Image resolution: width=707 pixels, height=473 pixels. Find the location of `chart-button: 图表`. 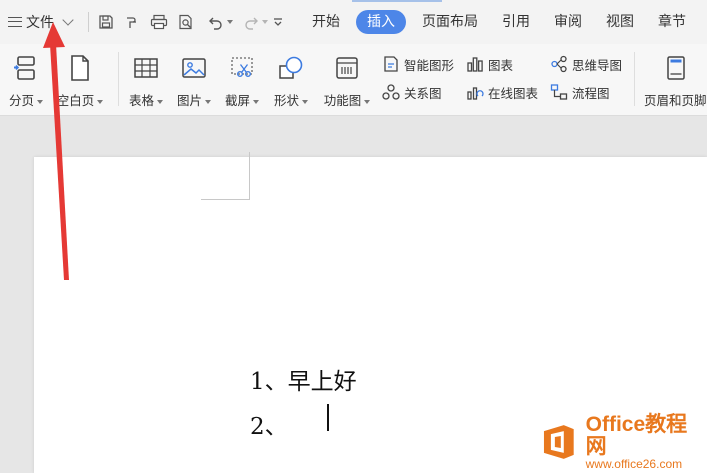

chart-button: 图表 is located at coordinates (489, 64).